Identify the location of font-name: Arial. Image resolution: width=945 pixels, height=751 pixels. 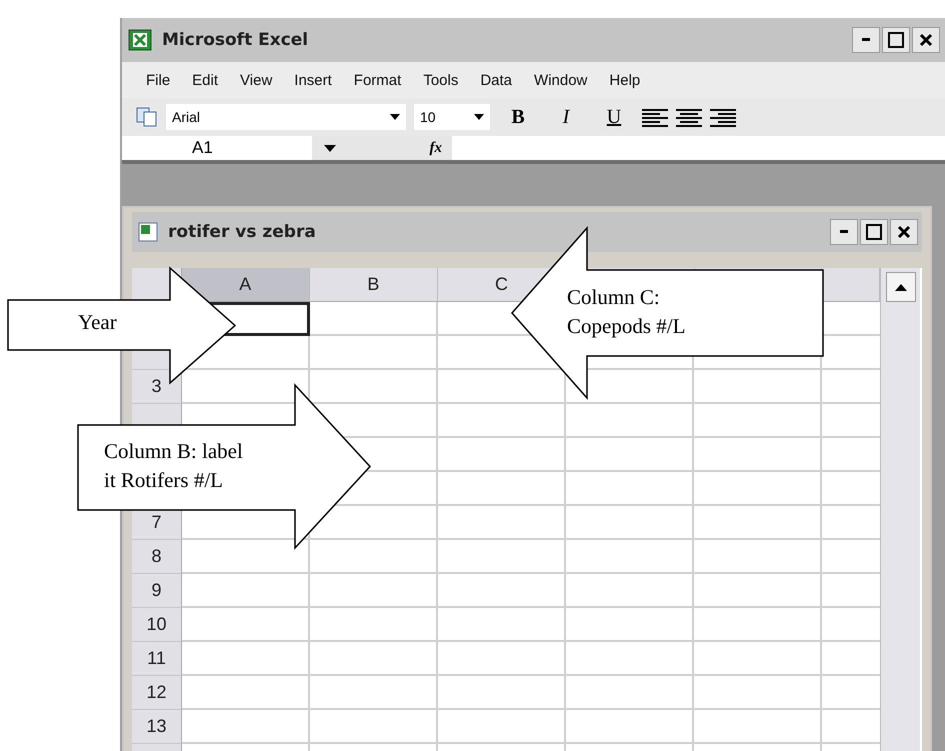
(186, 117).